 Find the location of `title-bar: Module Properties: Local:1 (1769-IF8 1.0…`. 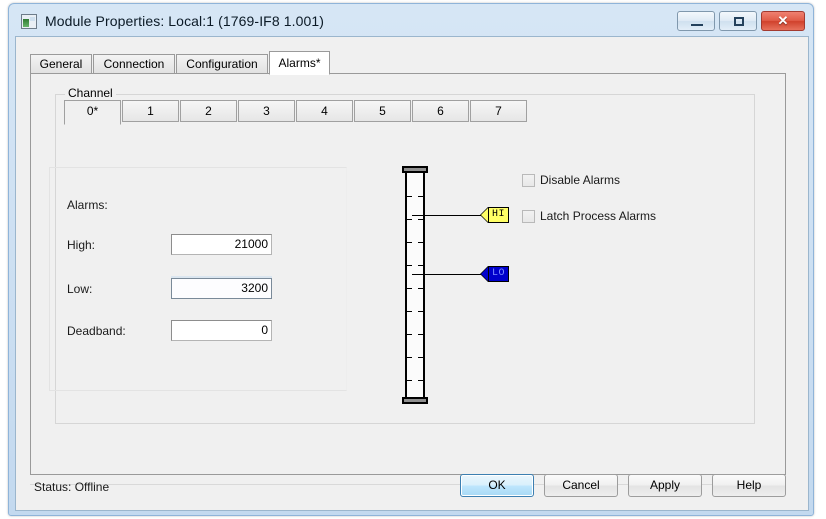

title-bar: Module Properties: Local:1 (1769-IF8 1.0… is located at coordinates (411, 21).